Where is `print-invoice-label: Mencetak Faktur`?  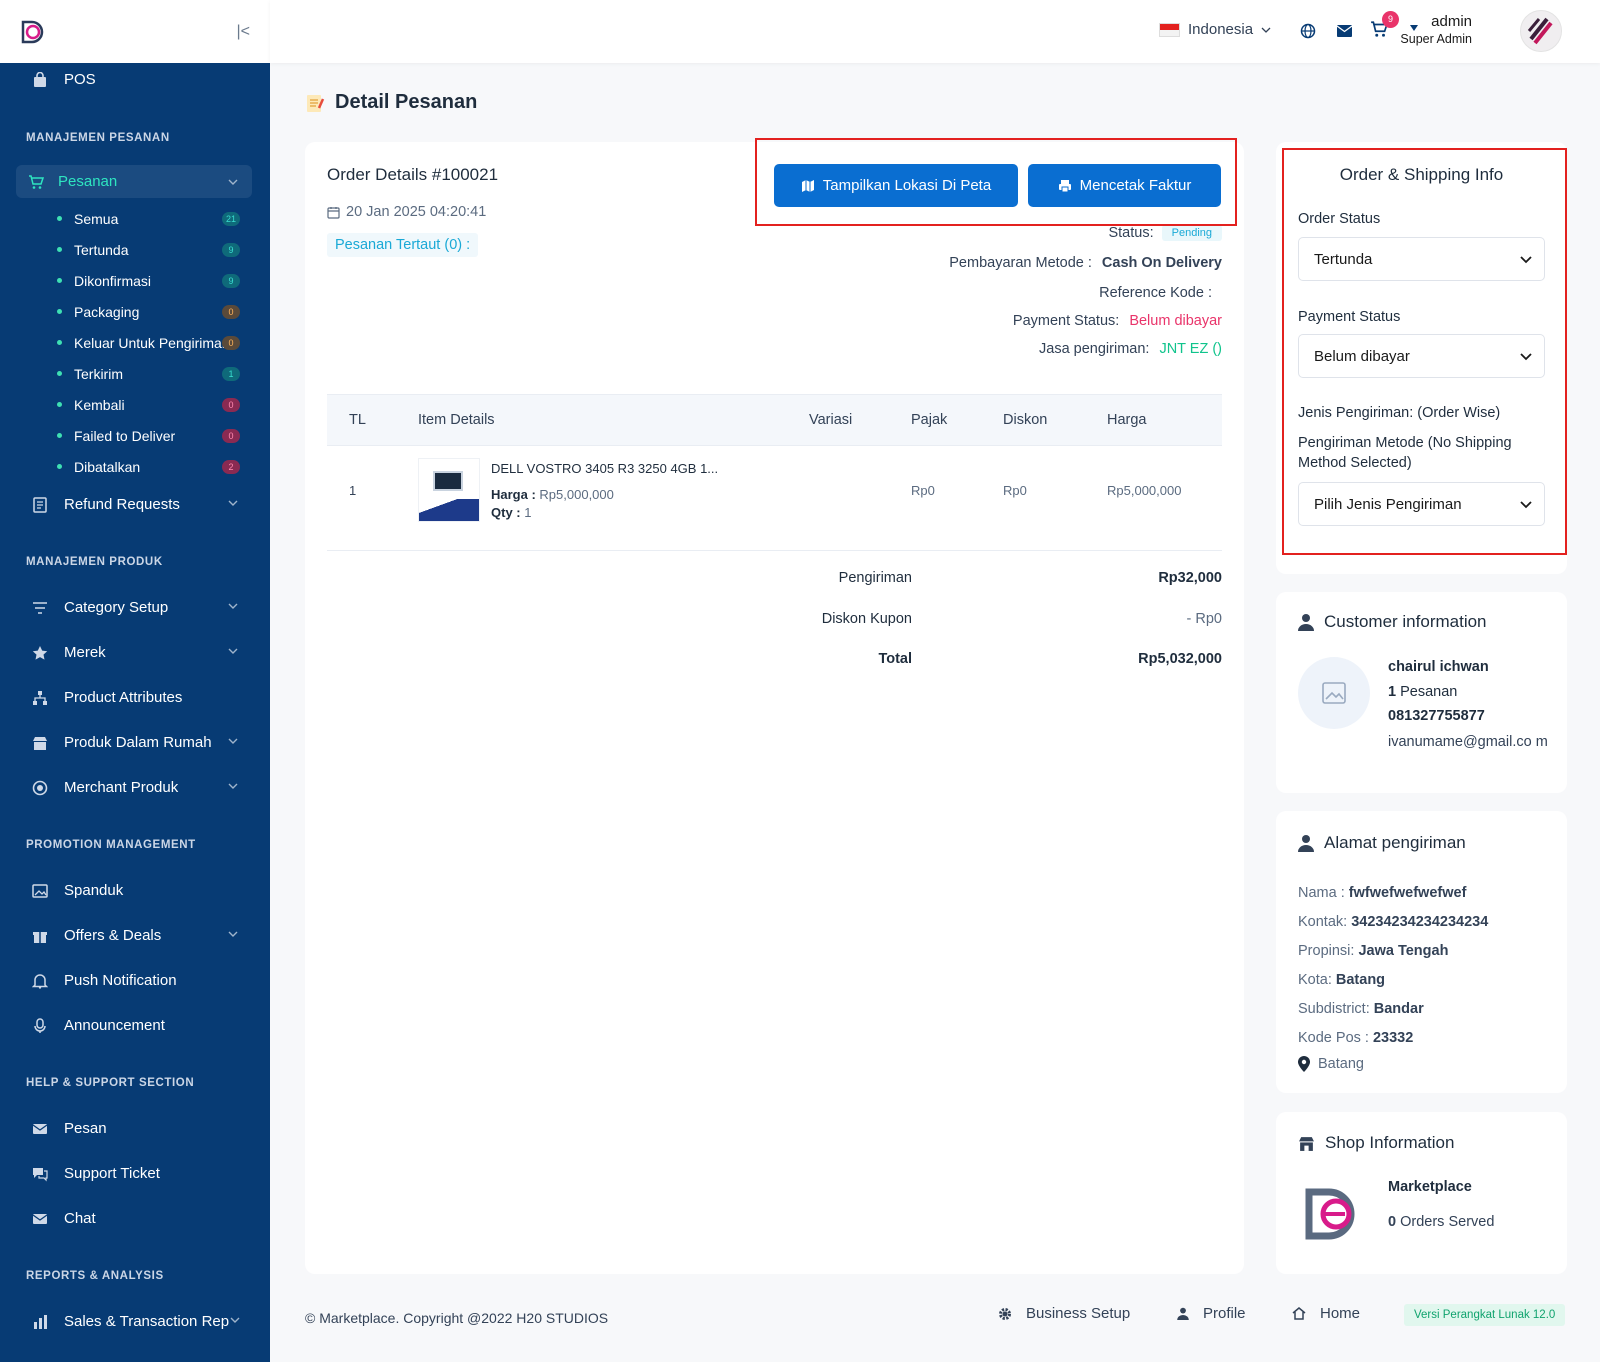 print-invoice-label: Mencetak Faktur is located at coordinates (1135, 185).